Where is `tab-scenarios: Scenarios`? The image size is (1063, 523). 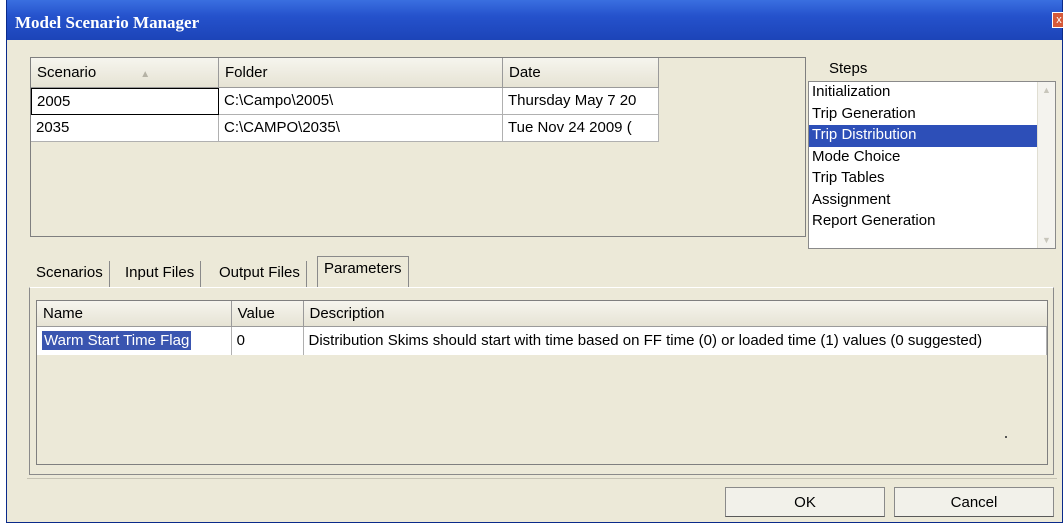 tab-scenarios: Scenarios is located at coordinates (70, 274).